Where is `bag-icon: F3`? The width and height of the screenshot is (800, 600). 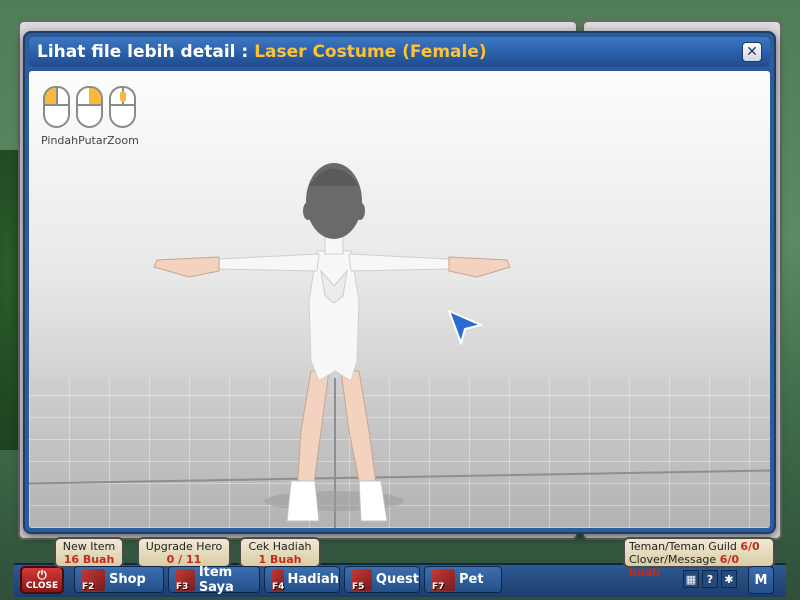
bag-icon: F3 is located at coordinates (185, 580).